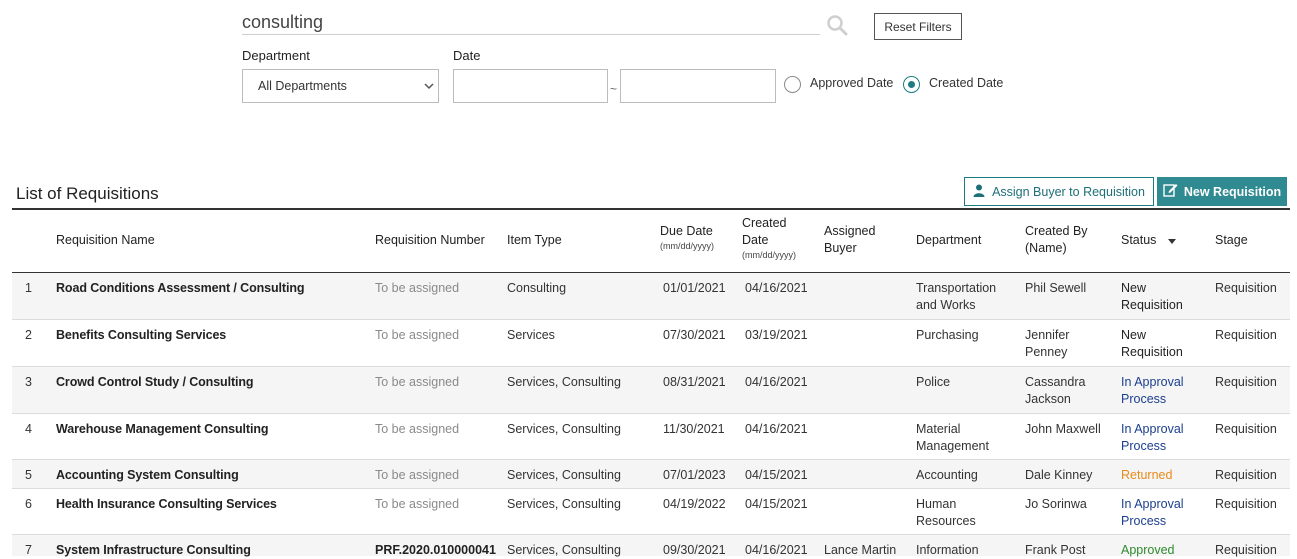  What do you see at coordinates (837, 25) in the screenshot?
I see `search-icon` at bounding box center [837, 25].